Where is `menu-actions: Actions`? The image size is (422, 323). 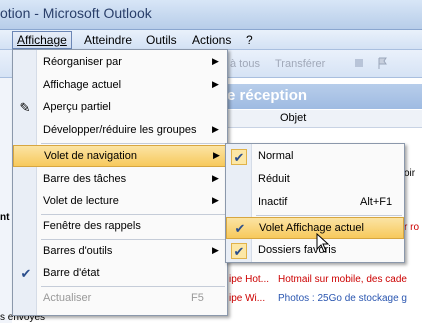
menu-actions: Actions is located at coordinates (211, 40).